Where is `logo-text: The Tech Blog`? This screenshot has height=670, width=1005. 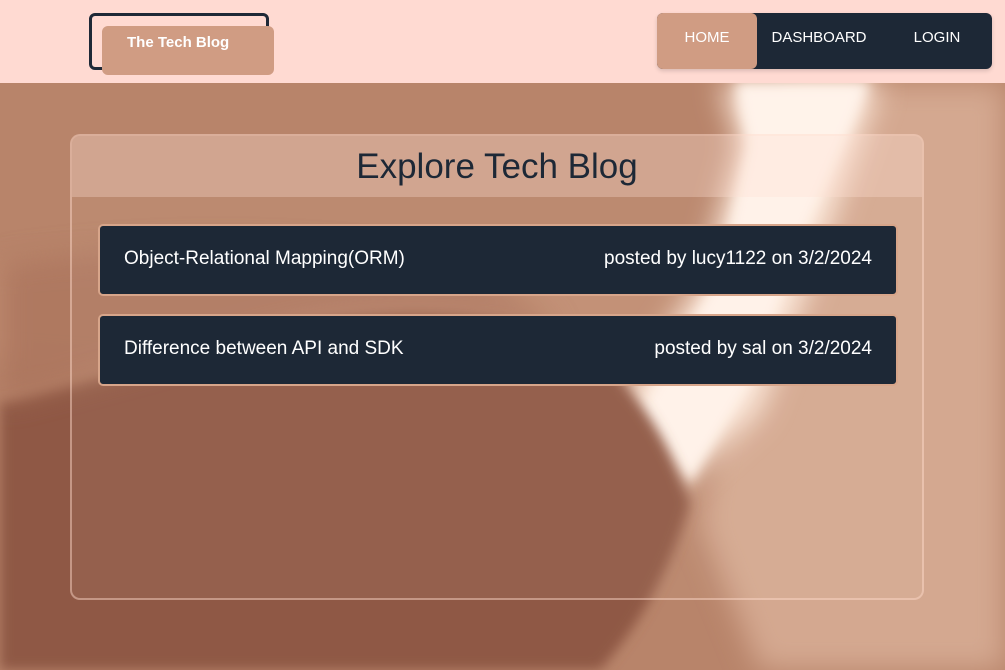 logo-text: The Tech Blog is located at coordinates (178, 42).